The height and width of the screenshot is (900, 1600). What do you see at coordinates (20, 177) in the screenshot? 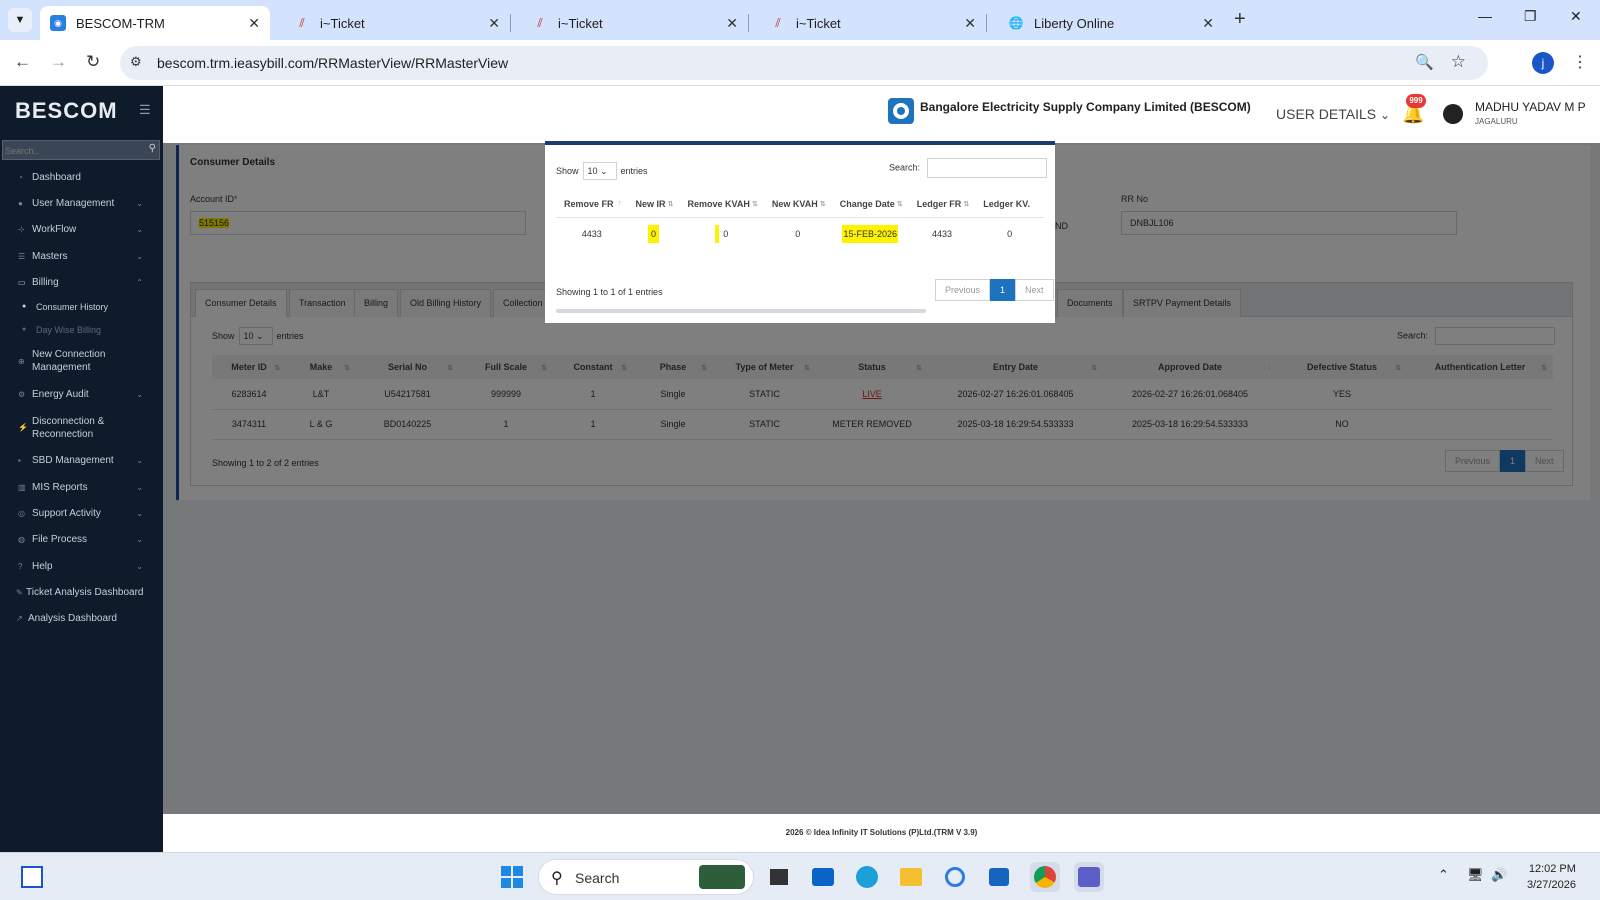
I see `dashboard-icon: ◔` at bounding box center [20, 177].